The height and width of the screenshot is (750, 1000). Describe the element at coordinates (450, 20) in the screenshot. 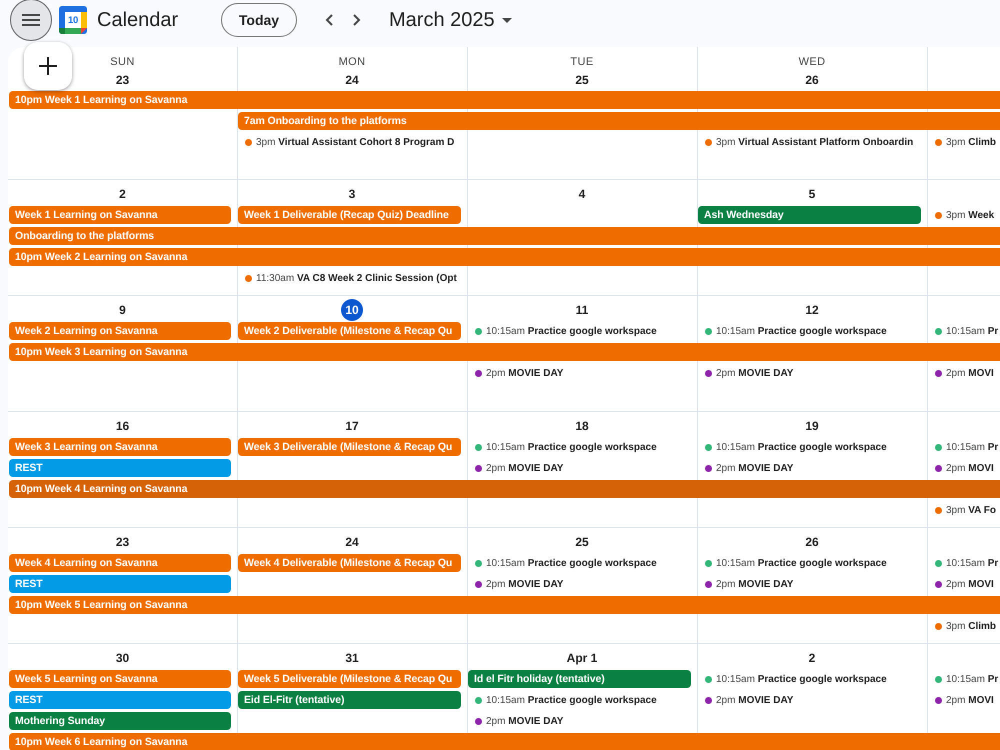

I see `month-picker: March 2025` at that location.